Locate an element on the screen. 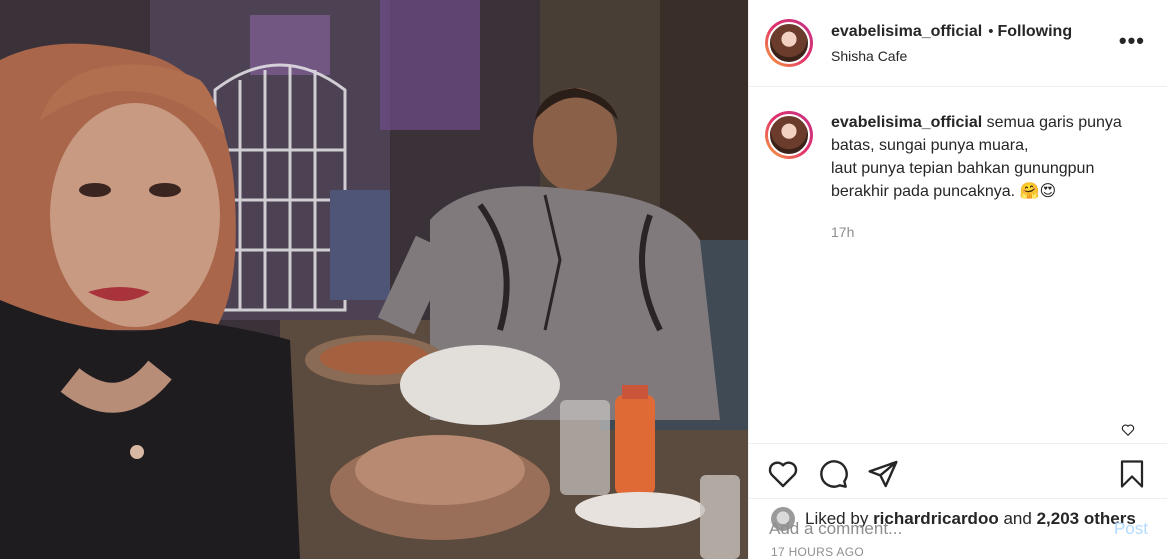 This screenshot has height=559, width=1167. bookmark-icon is located at coordinates (1132, 474).